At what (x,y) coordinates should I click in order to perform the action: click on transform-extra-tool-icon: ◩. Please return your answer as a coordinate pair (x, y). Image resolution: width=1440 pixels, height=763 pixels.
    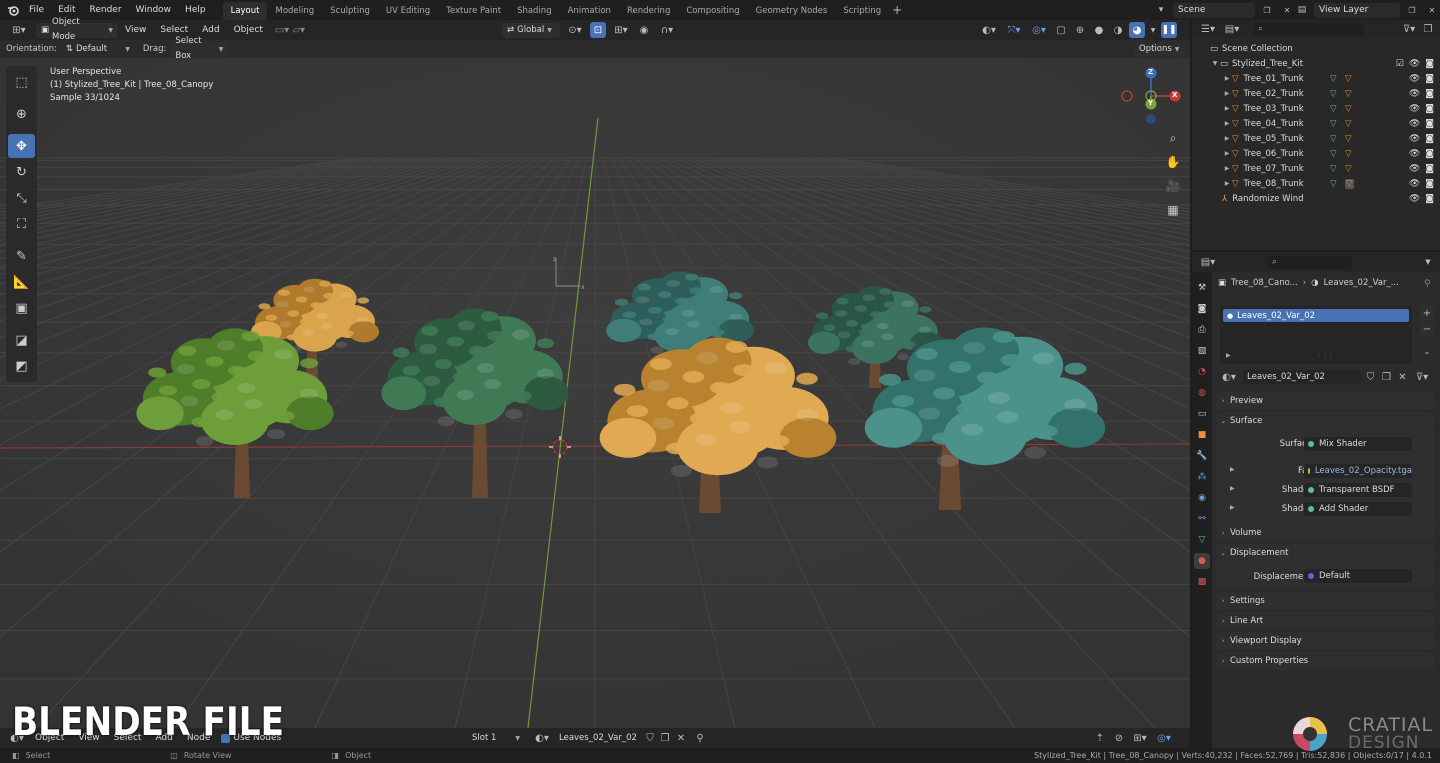
    Looking at the image, I should click on (21, 366).